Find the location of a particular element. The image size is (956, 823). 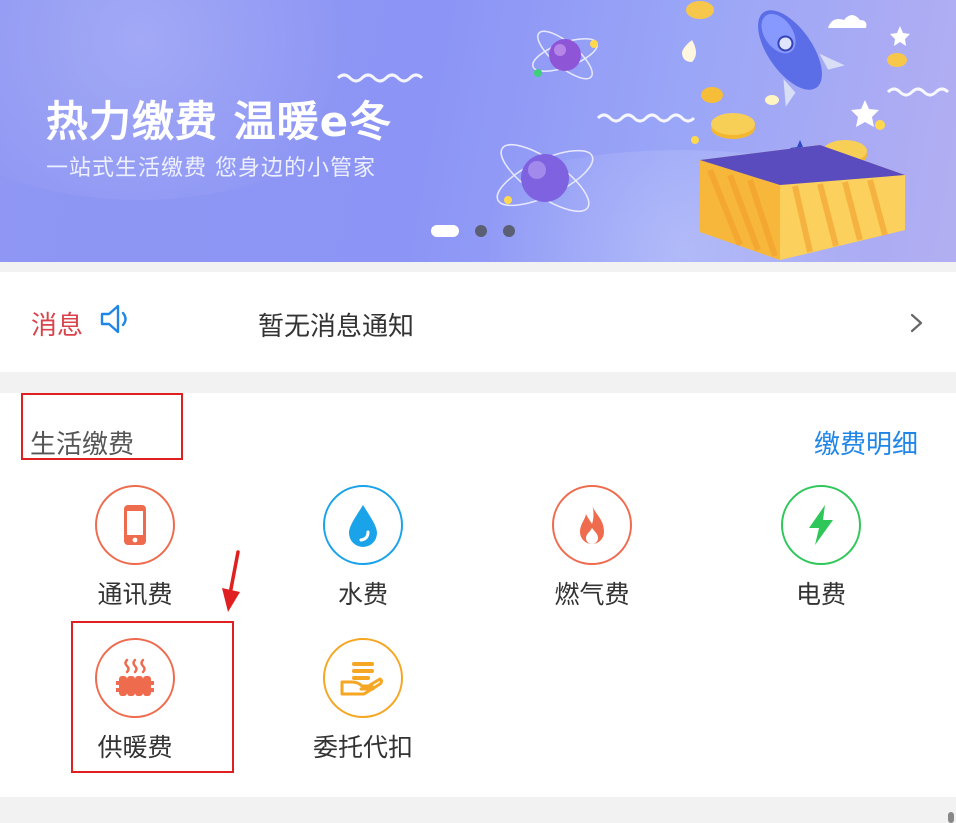

payment-item-telecom: 通讯费 is located at coordinates (135, 550).